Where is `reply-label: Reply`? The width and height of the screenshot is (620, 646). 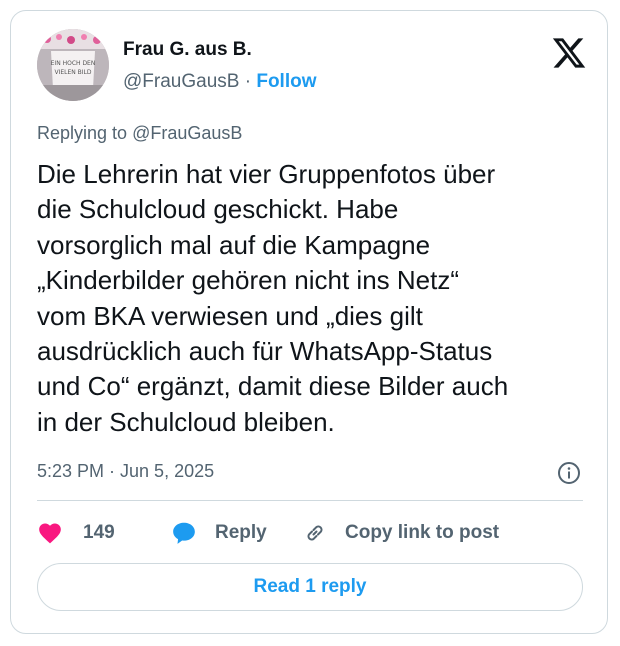
reply-label: Reply is located at coordinates (241, 532).